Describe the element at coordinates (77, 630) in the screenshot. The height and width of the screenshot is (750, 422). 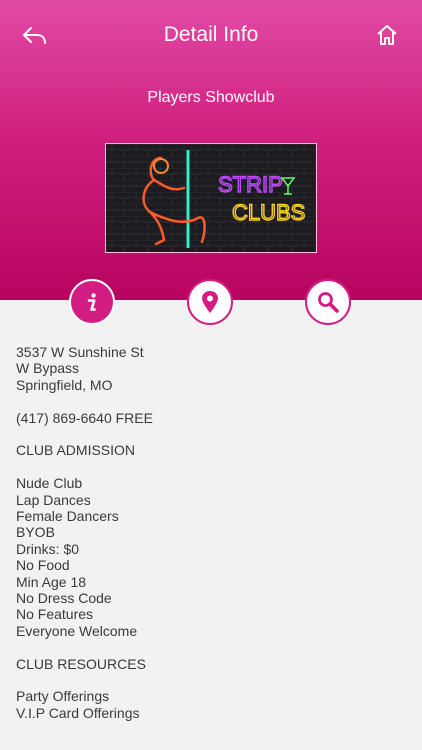
I see `admission-item: Everyone Welcome` at that location.